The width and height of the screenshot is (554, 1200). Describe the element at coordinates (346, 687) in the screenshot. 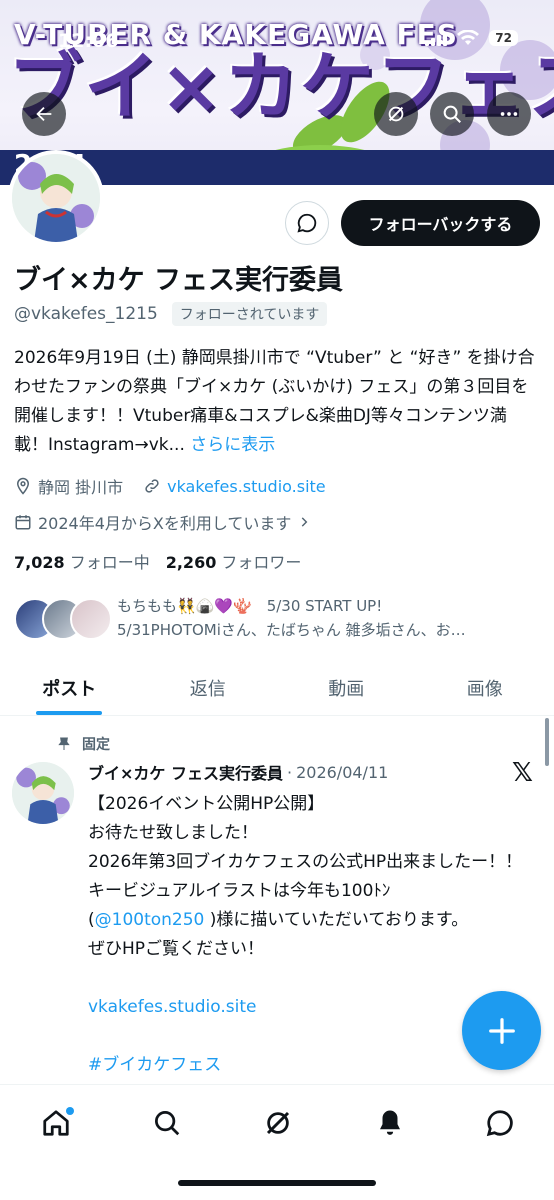

I see `tab-videos: 動画` at that location.